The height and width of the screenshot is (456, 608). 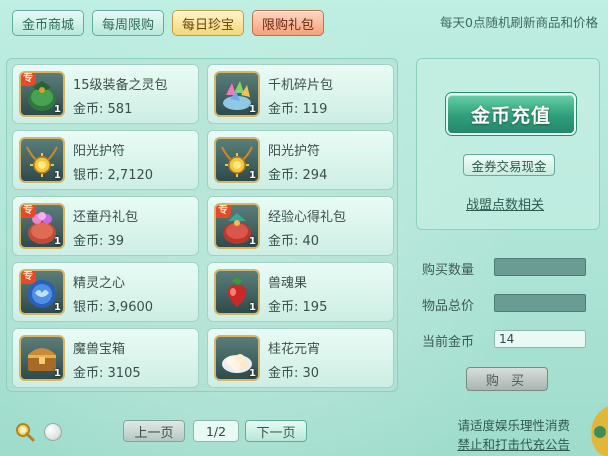 I want to click on current-gold-field: 14, so click(x=540, y=339).